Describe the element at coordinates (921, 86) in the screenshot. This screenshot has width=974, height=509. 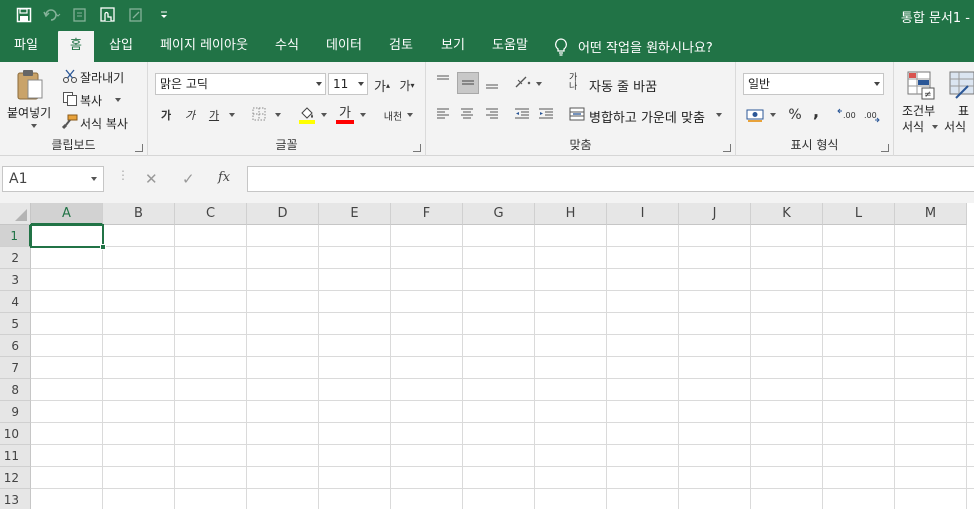
I see `conditional-formatting-icon: ≠` at that location.